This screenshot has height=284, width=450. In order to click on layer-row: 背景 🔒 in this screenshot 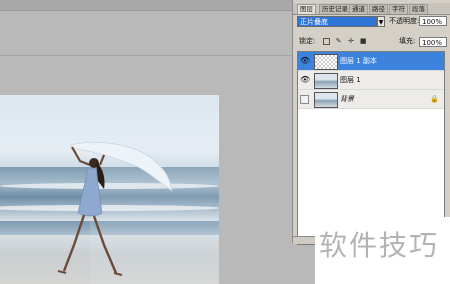, I will do `click(371, 99)`.